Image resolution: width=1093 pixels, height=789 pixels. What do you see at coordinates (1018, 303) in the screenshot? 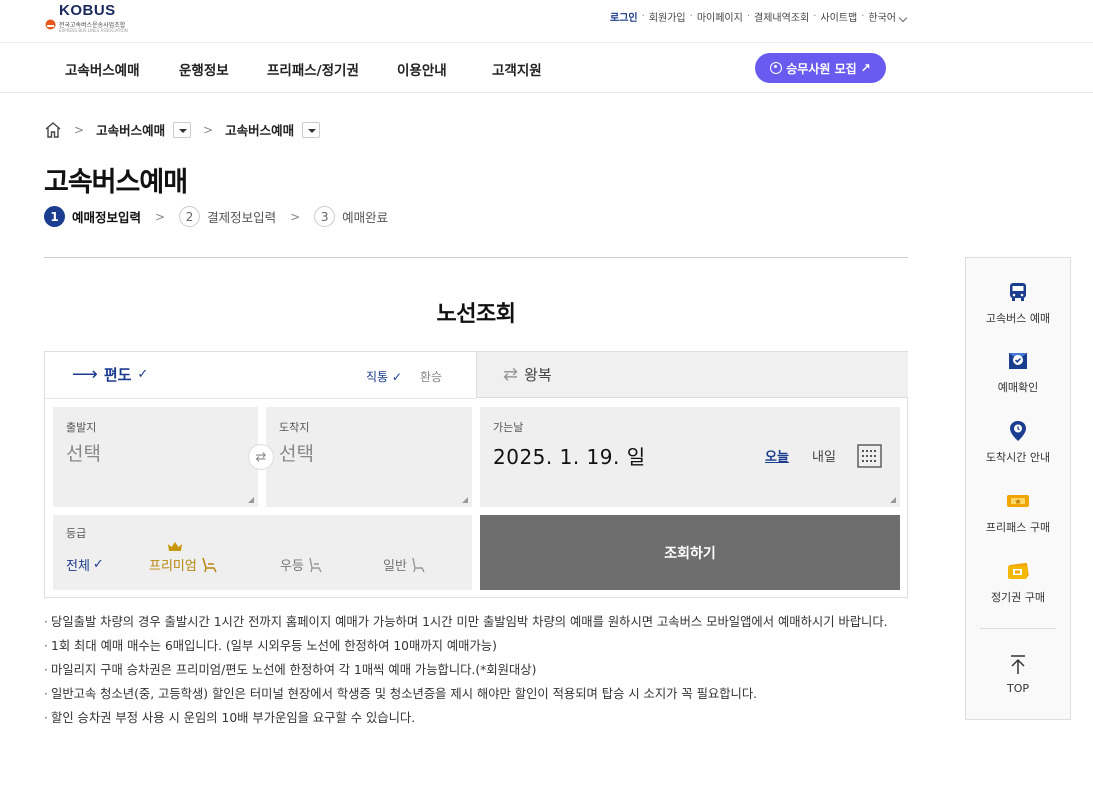
I see `quick-bus-reservation: 고속버스 예매` at bounding box center [1018, 303].